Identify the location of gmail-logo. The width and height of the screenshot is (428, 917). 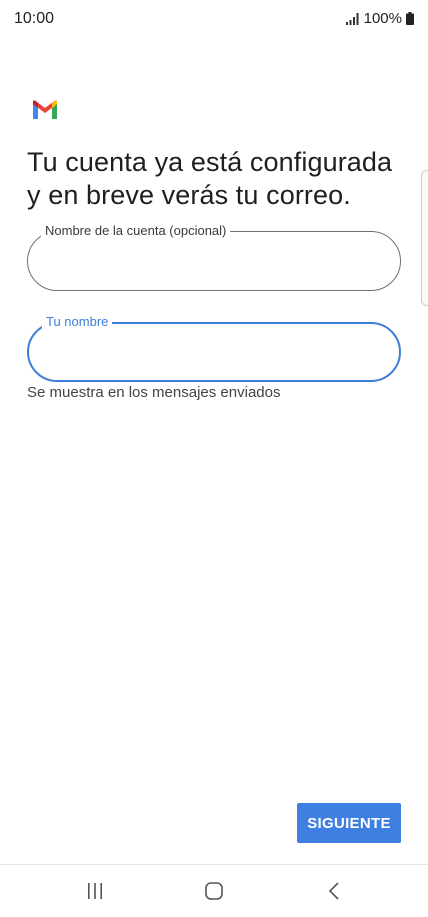
(45, 109).